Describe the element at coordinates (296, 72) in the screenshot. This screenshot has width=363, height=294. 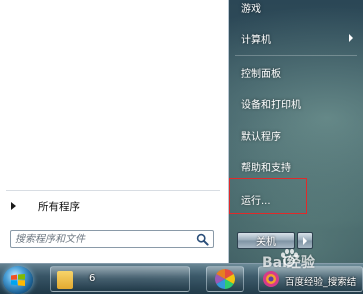
I see `menu-item-control-panel: 控制面板` at that location.